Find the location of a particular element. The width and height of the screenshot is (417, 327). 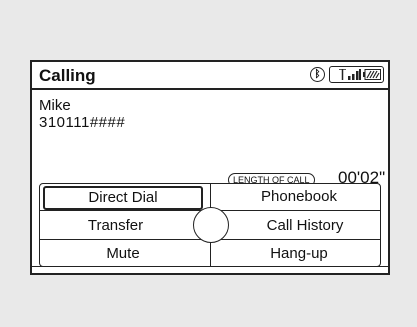

bottom-border is located at coordinates (210, 266).